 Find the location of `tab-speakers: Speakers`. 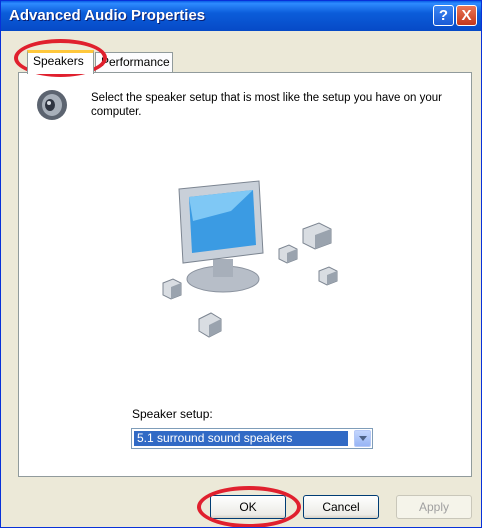

tab-speakers: Speakers is located at coordinates (60, 62).